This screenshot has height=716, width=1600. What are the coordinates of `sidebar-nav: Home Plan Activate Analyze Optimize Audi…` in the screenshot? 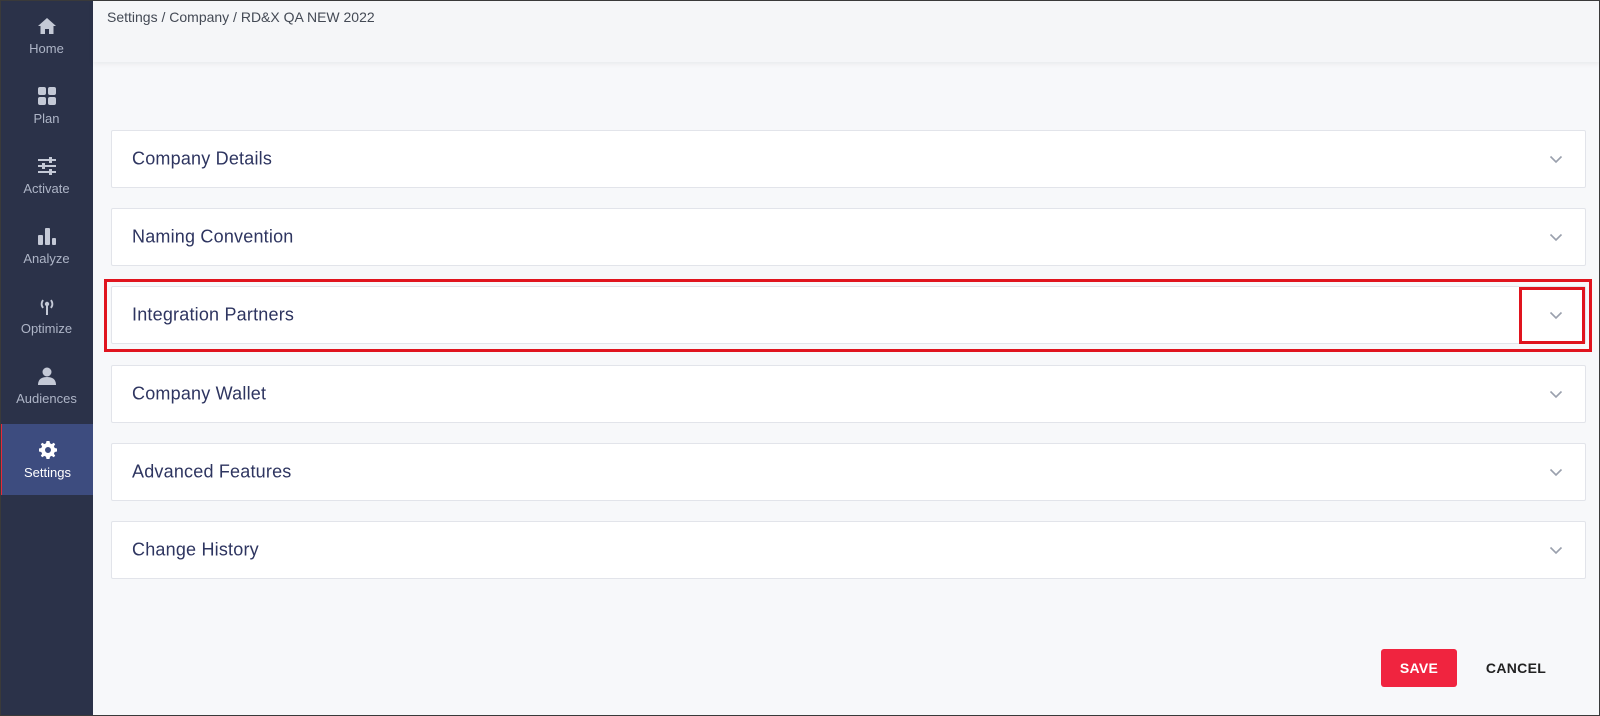 It's located at (46, 358).